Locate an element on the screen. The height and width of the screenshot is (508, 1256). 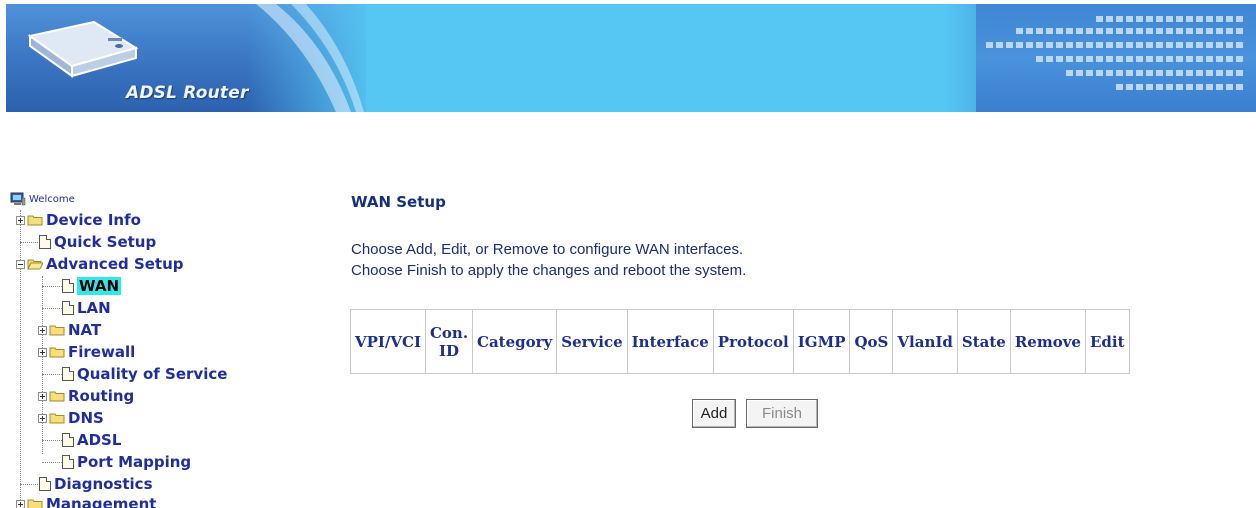
nav-item-adsl: ADSL is located at coordinates (91, 440).